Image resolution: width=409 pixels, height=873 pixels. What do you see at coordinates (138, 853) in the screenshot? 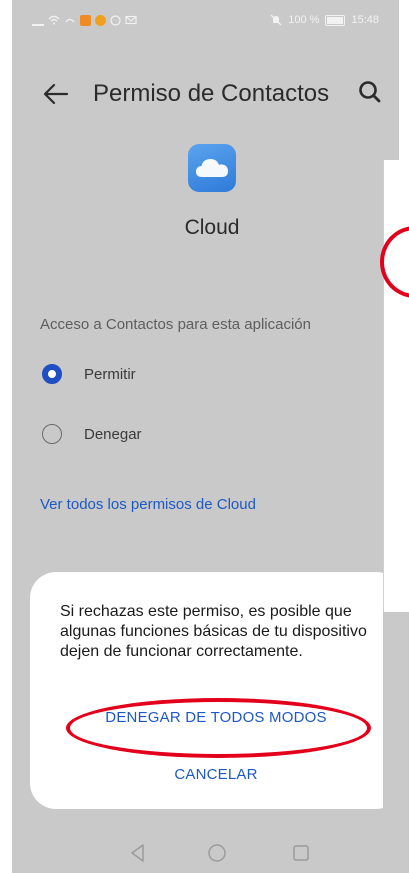
I see `nav-back-icon` at bounding box center [138, 853].